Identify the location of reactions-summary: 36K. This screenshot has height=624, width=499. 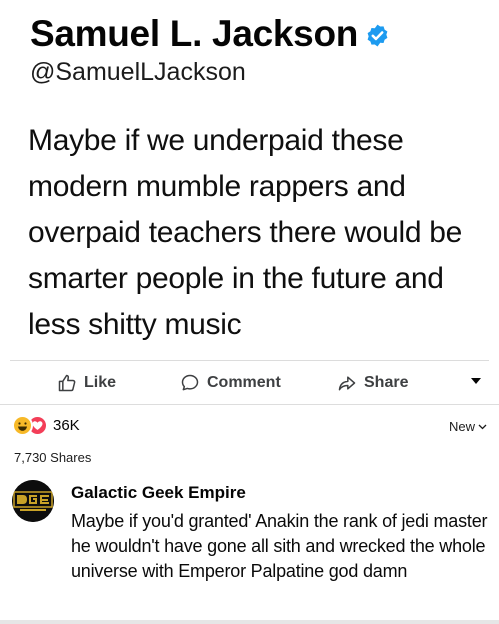
(46, 425).